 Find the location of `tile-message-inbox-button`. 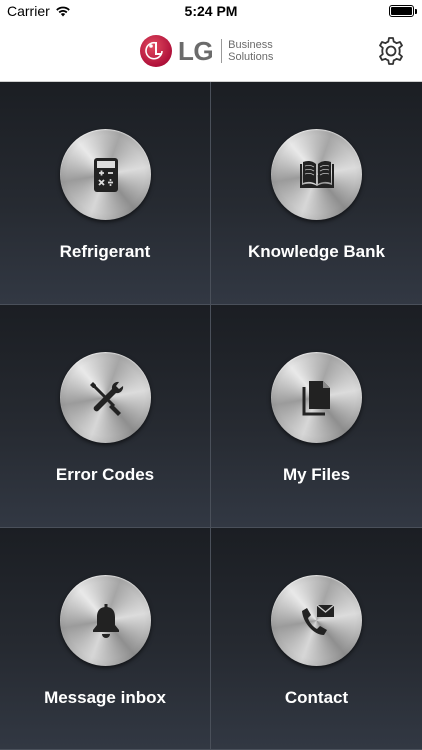

tile-message-inbox-button is located at coordinates (105, 620).